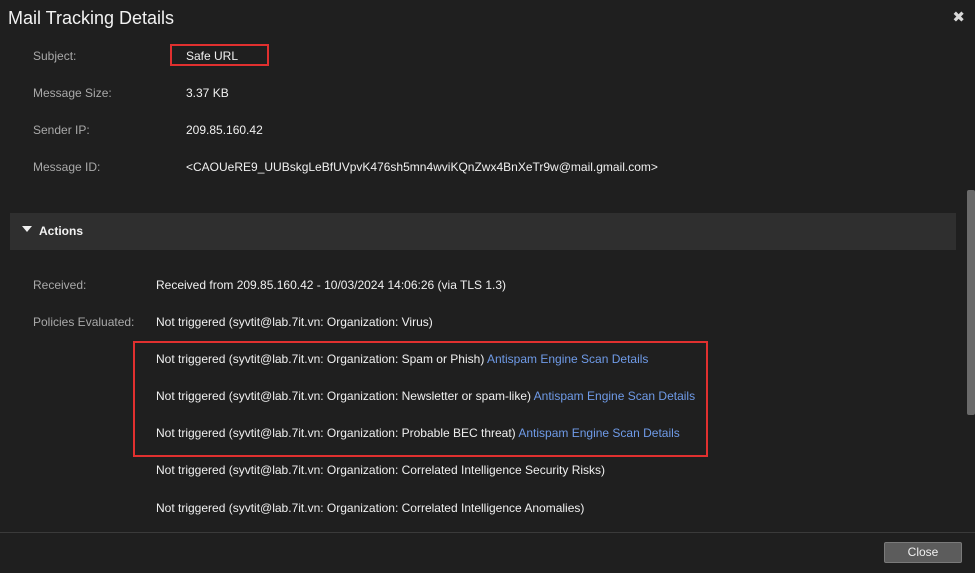 Image resolution: width=975 pixels, height=573 pixels. What do you see at coordinates (27, 229) in the screenshot?
I see `triangle-down-icon` at bounding box center [27, 229].